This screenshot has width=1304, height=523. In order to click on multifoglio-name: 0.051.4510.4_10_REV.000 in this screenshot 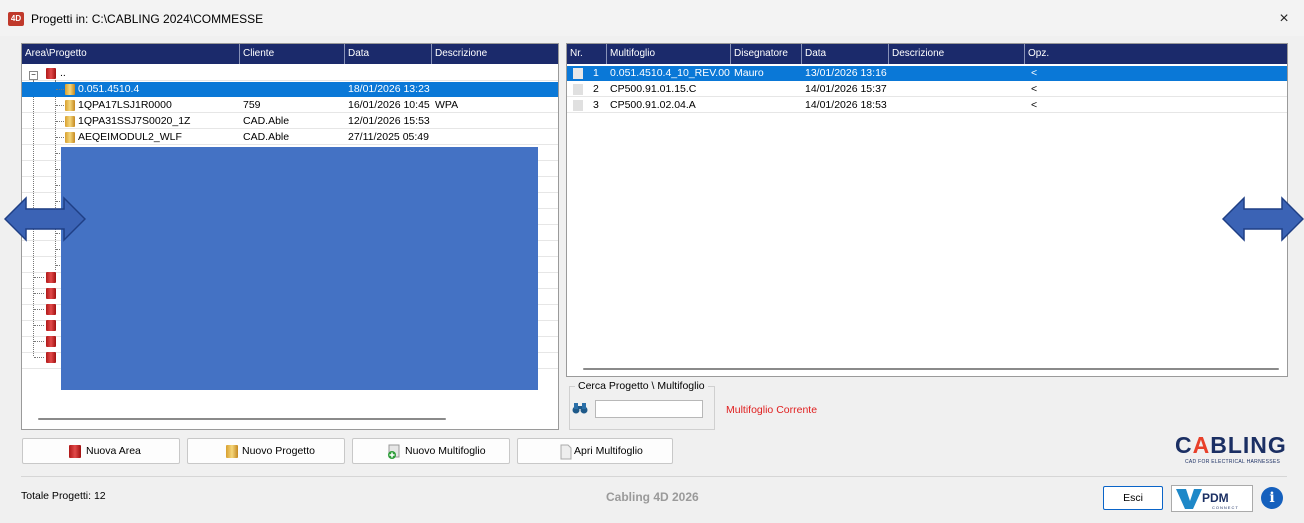, I will do `click(670, 73)`.